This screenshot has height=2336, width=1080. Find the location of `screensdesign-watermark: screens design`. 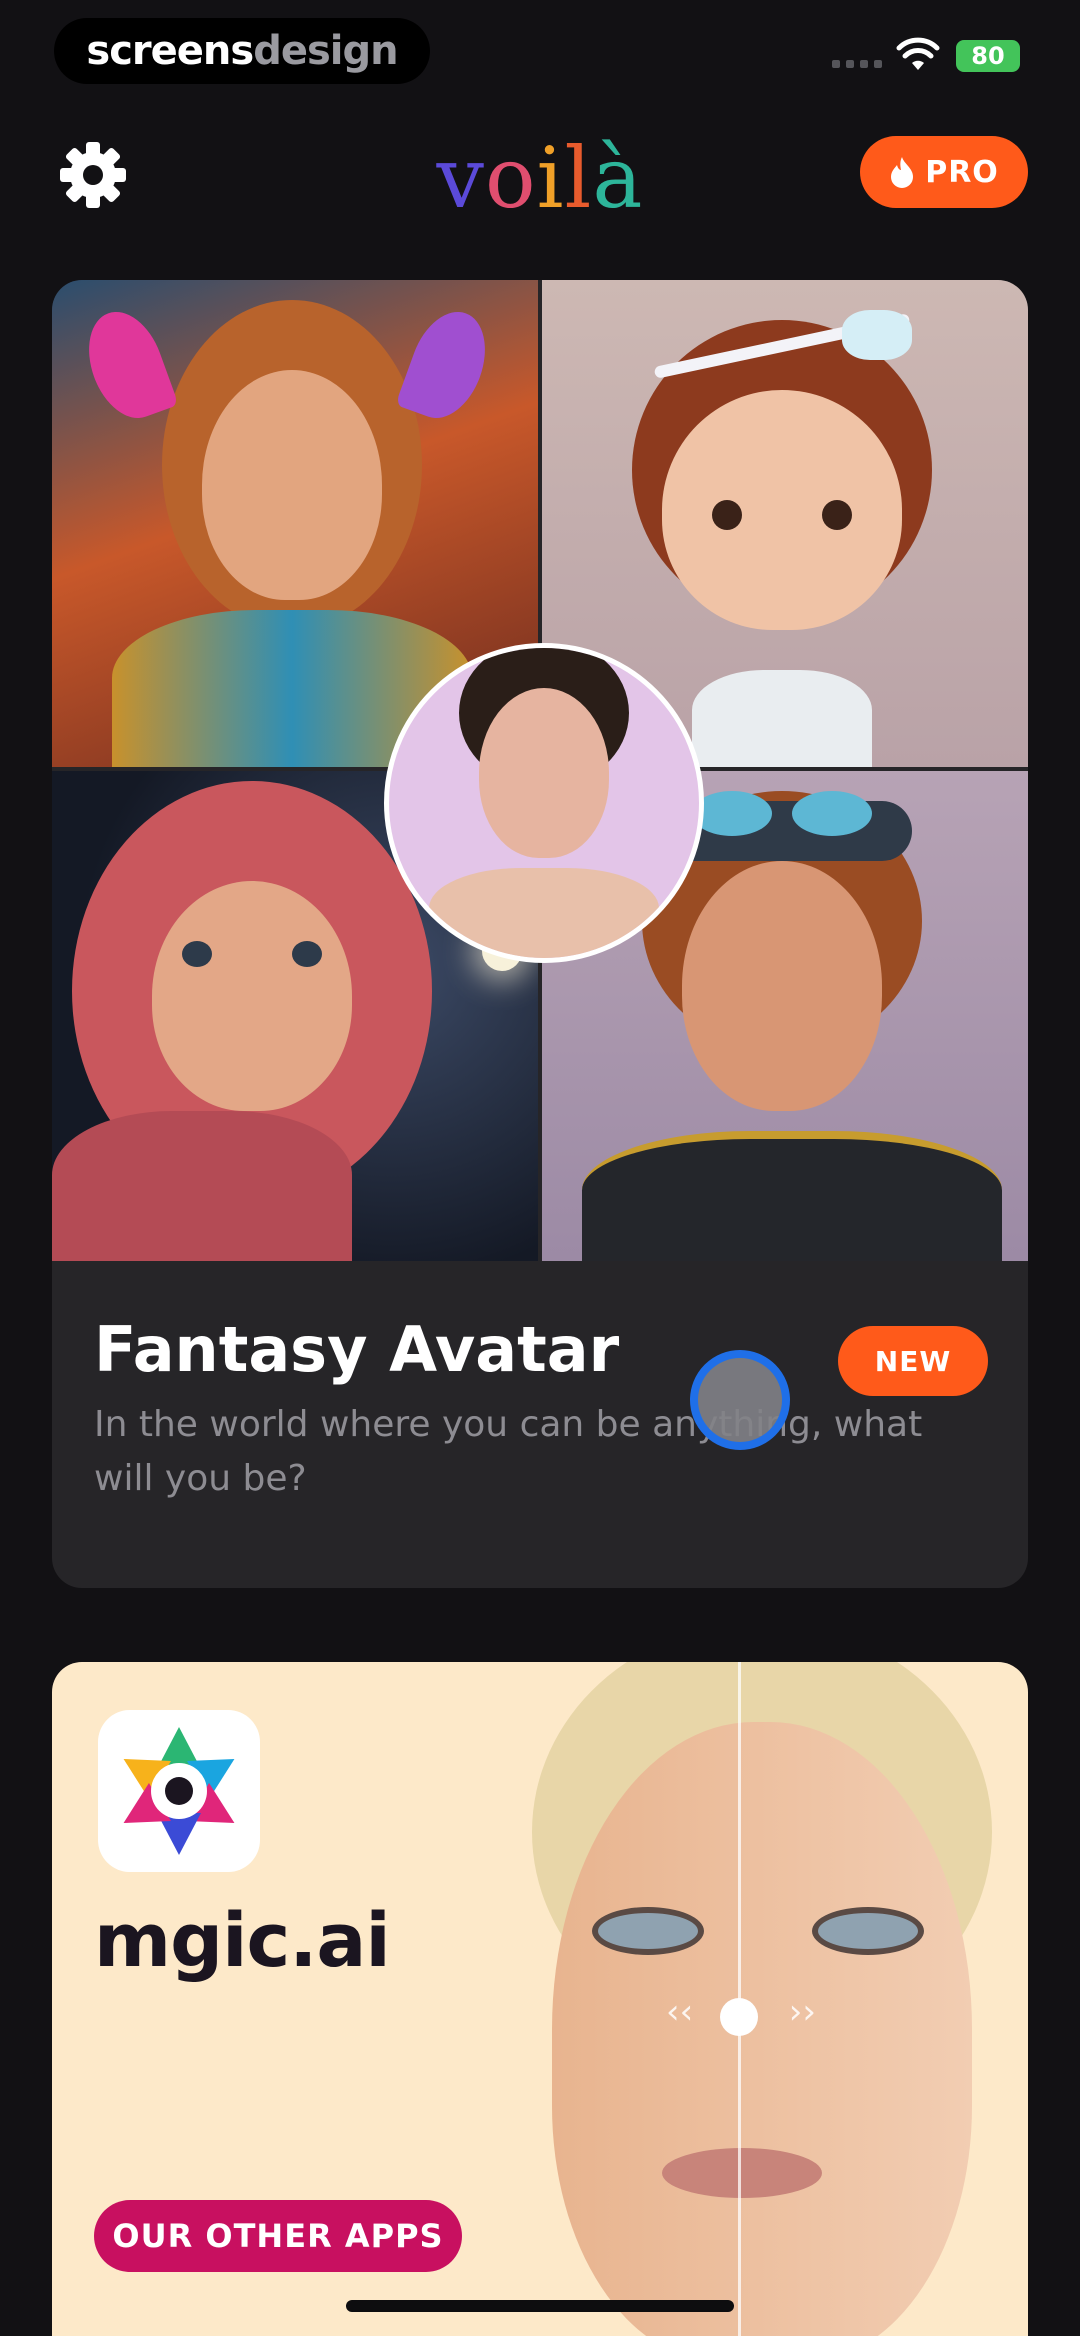

screensdesign-watermark: screens design is located at coordinates (242, 51).